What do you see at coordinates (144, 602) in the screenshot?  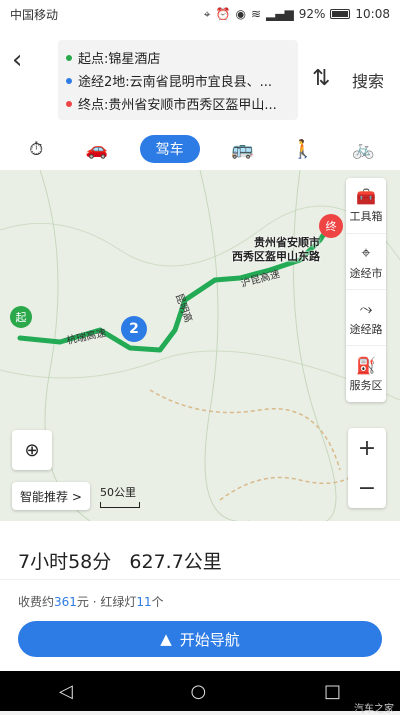 I see `traffic-light-count: 11` at bounding box center [144, 602].